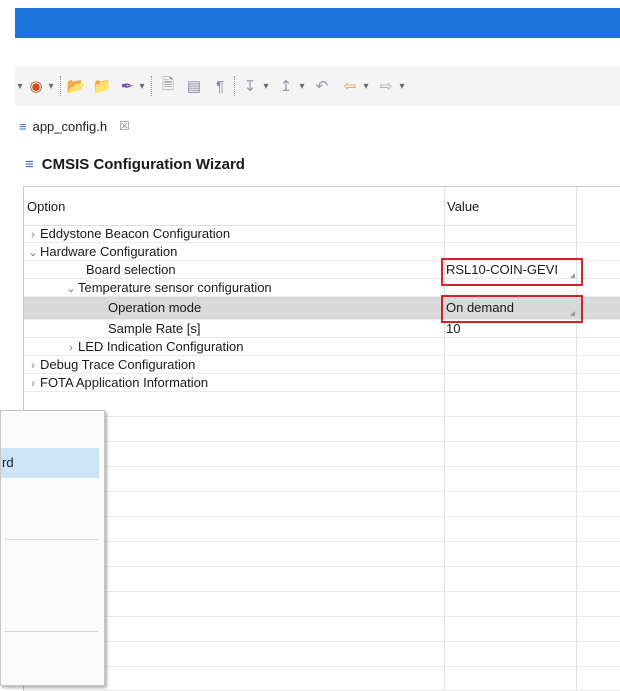 Image resolution: width=620 pixels, height=691 pixels. I want to click on tab-app-config: ≡ app_config.h ☒, so click(74, 126).